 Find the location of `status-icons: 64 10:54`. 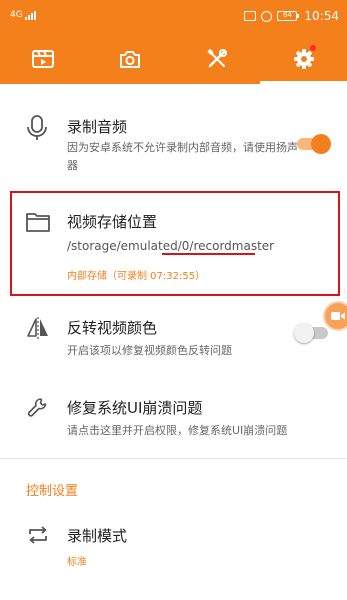

status-icons: 64 10:54 is located at coordinates (291, 16).